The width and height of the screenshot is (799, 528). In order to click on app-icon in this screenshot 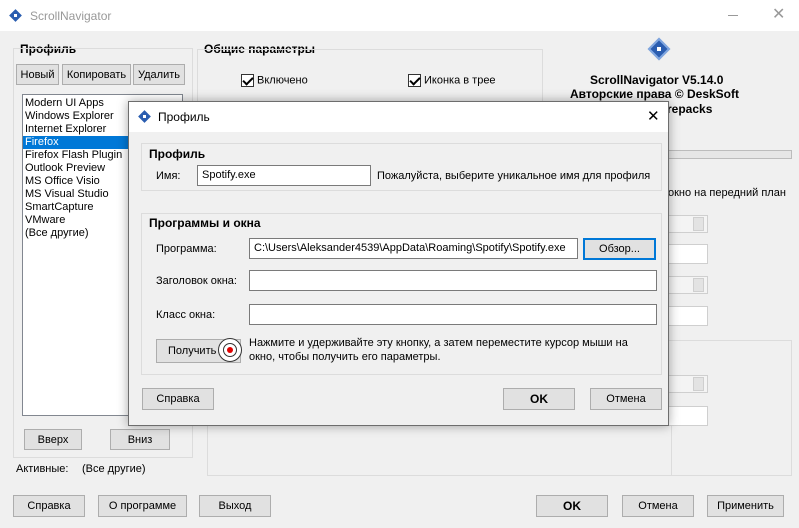, I will do `click(16, 16)`.